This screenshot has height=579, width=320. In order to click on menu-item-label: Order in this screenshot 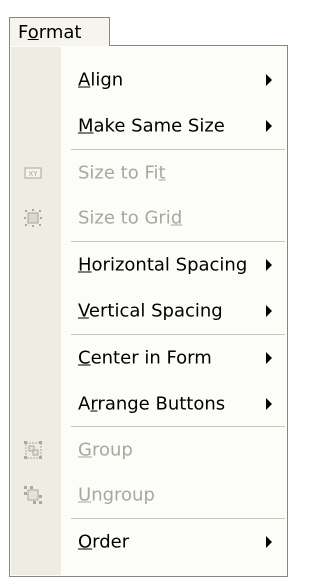, I will do `click(104, 542)`.